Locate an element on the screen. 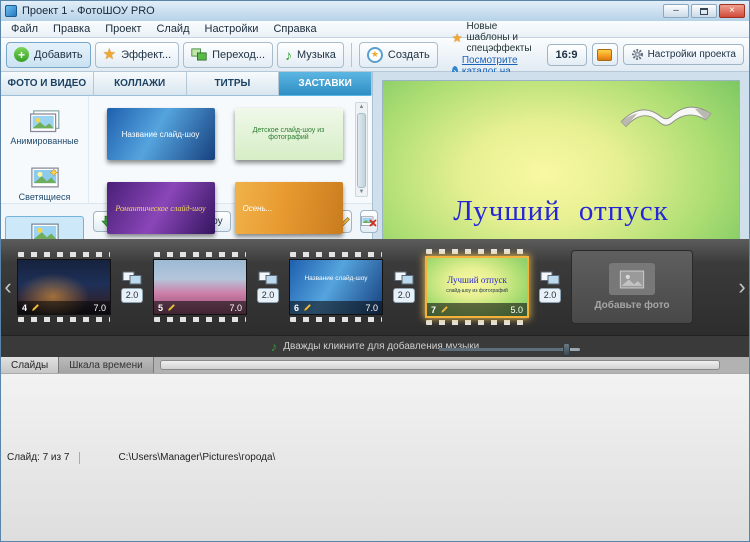 Image resolution: width=750 pixels, height=542 pixels. template-thumbnail: Название слайд-шоу is located at coordinates (160, 134).